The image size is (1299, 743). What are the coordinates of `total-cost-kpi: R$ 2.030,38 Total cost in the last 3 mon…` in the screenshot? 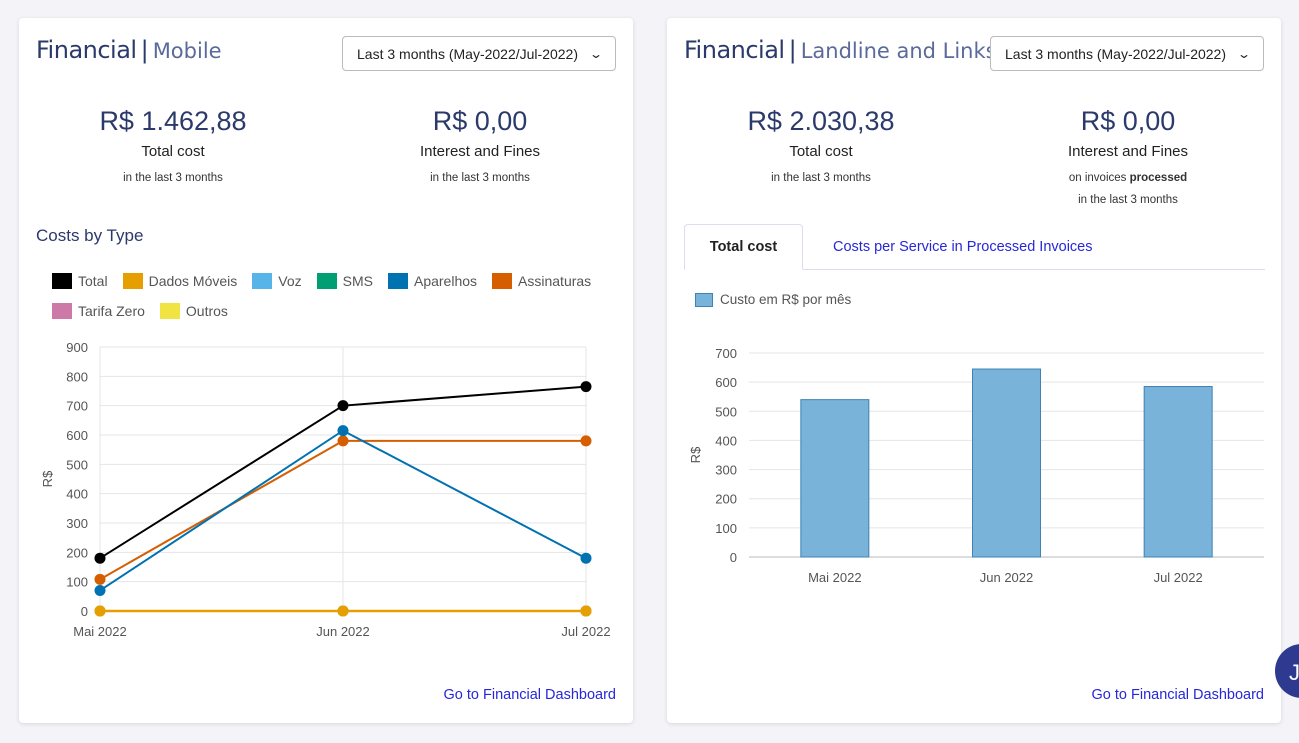 It's located at (821, 147).